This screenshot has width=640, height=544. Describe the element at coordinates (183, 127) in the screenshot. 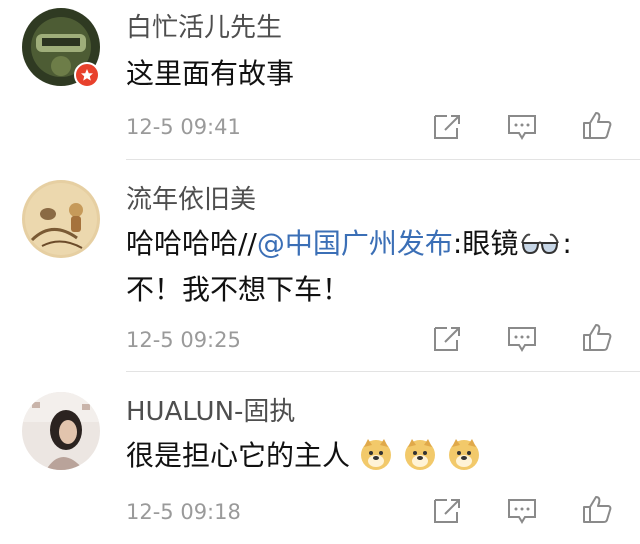

I see `timestamp: 12-5 09:41` at that location.